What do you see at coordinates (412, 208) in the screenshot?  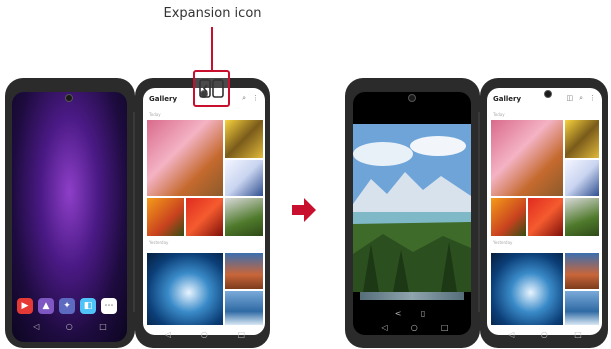 I see `expanded-photo-landscape` at bounding box center [412, 208].